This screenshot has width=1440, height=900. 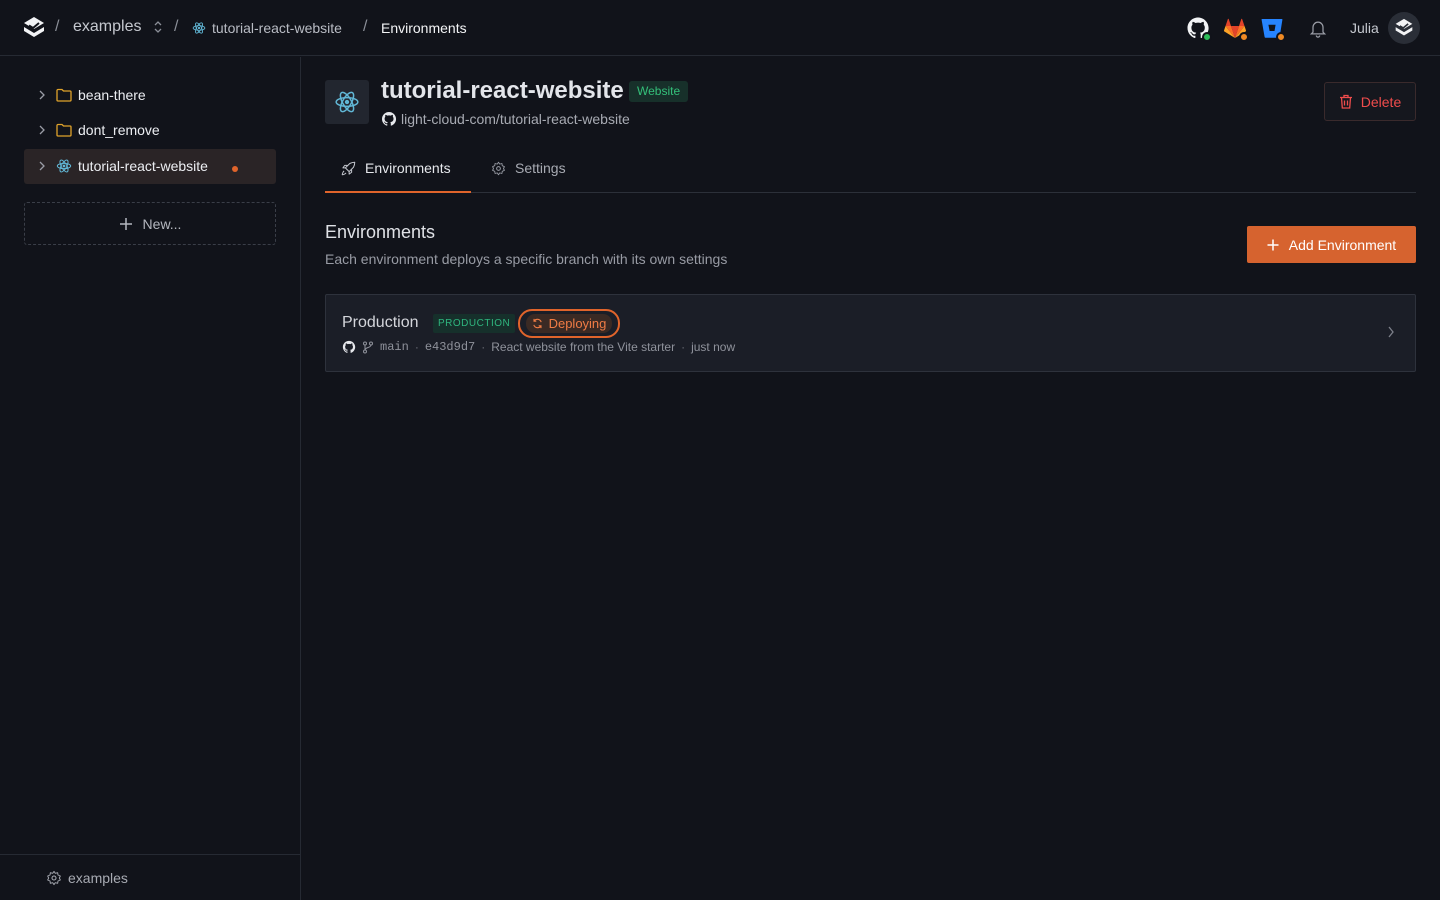 What do you see at coordinates (1244, 37) in the screenshot?
I see `gitlab-status-dot` at bounding box center [1244, 37].